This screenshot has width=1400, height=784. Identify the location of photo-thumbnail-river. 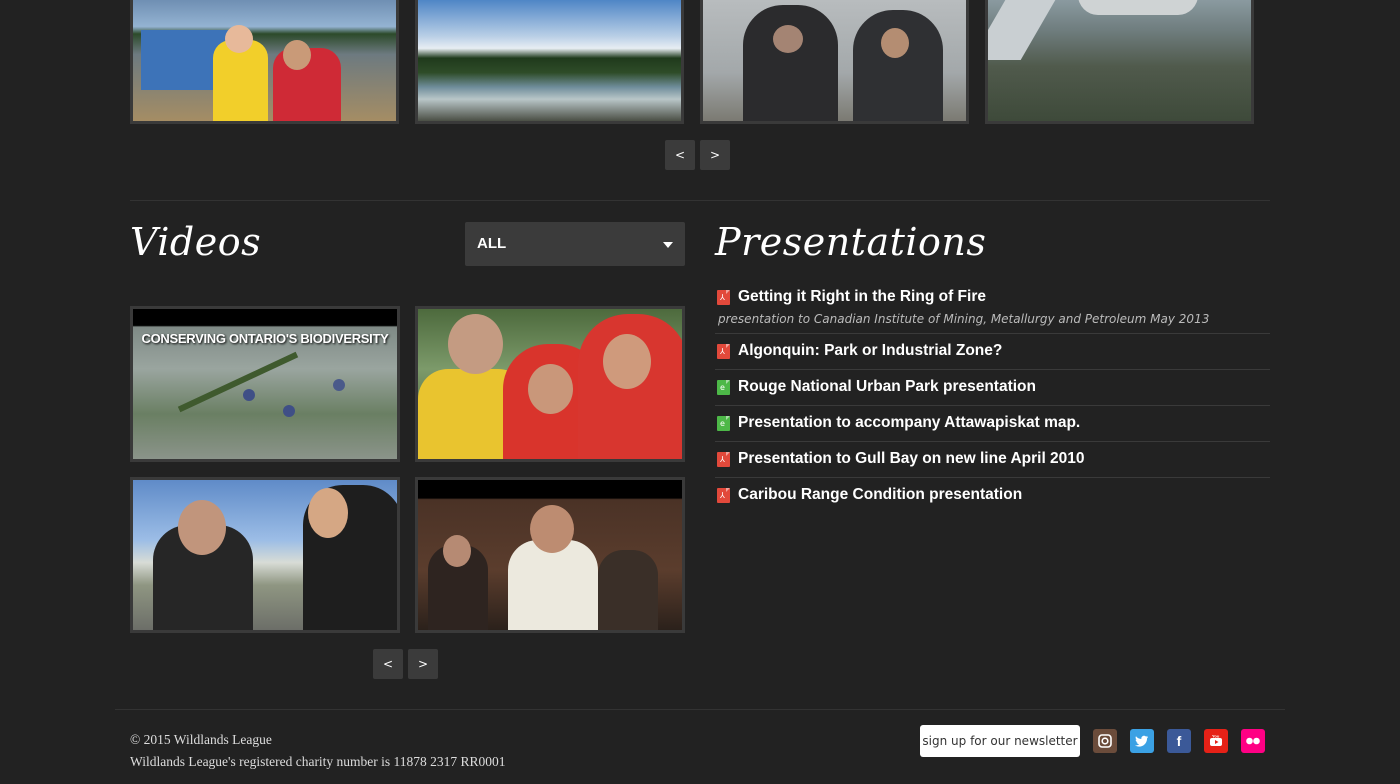
(549, 62).